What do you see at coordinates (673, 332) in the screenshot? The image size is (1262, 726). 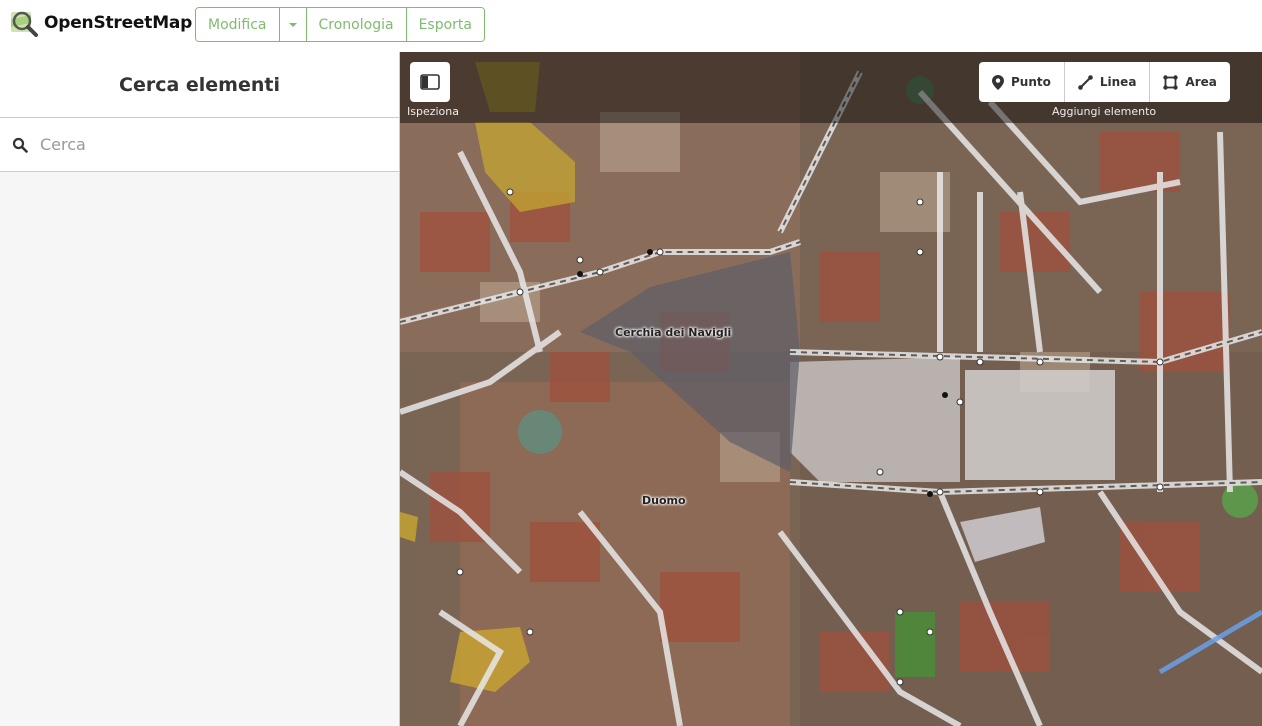 I see `map-label-navigli: Cerchia dei Navigli` at bounding box center [673, 332].